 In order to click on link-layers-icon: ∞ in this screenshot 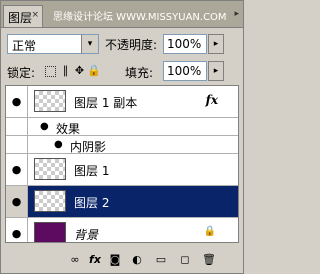, I will do `click(75, 260)`.